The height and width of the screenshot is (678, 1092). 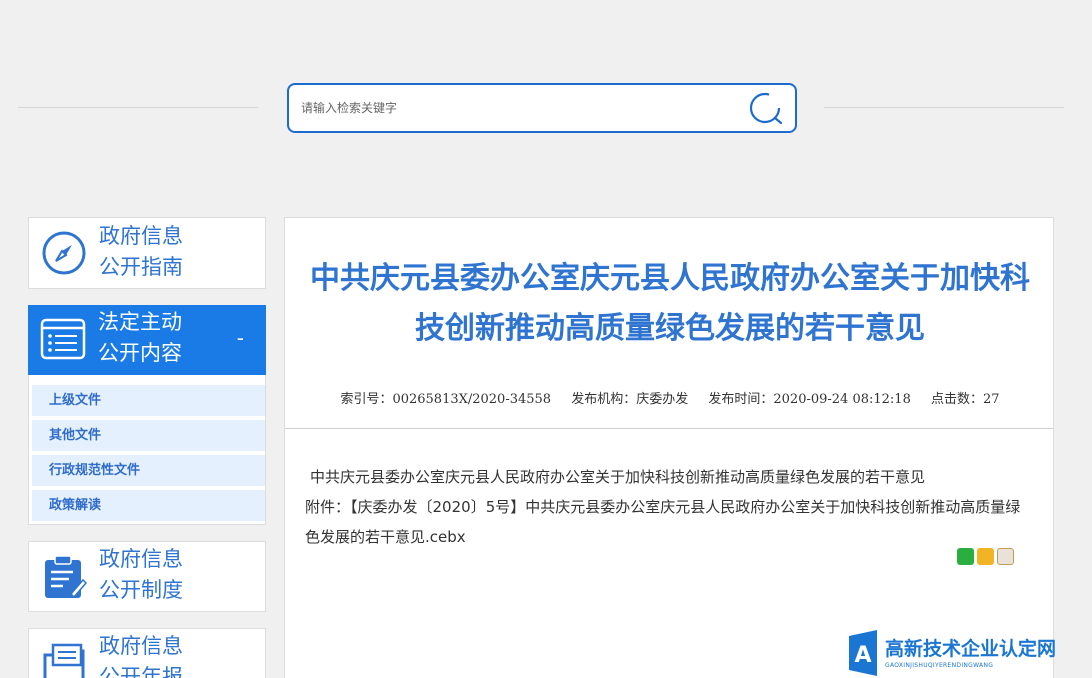 I want to click on sub-nav-item: 政策解读, so click(x=148, y=505).